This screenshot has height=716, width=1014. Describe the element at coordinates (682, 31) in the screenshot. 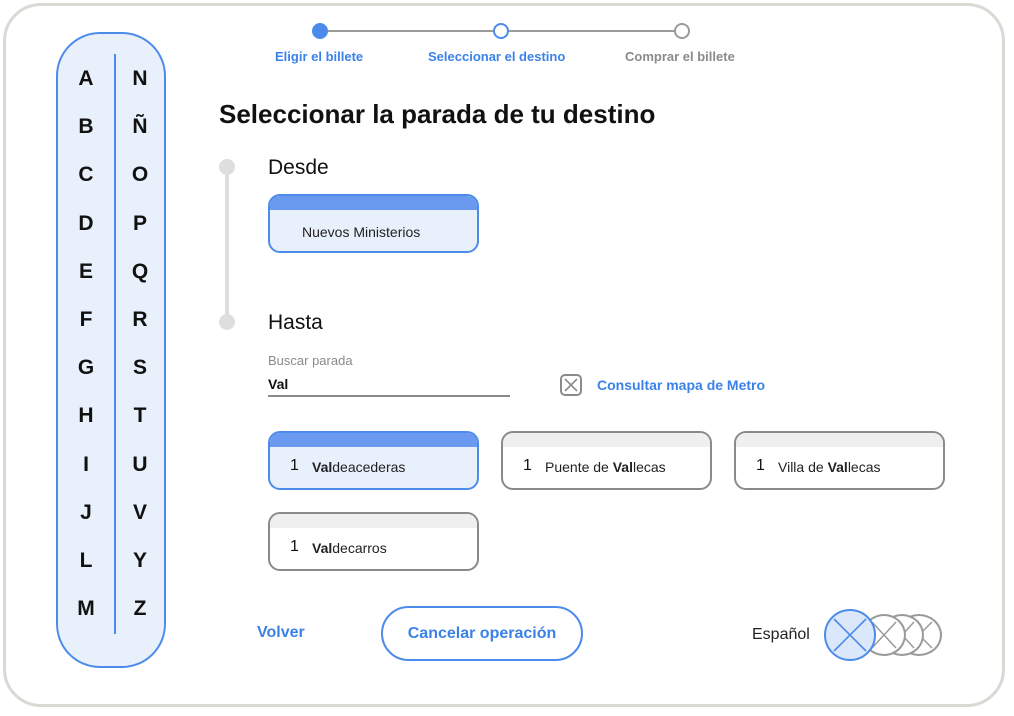

I see `step-pending-dot` at that location.